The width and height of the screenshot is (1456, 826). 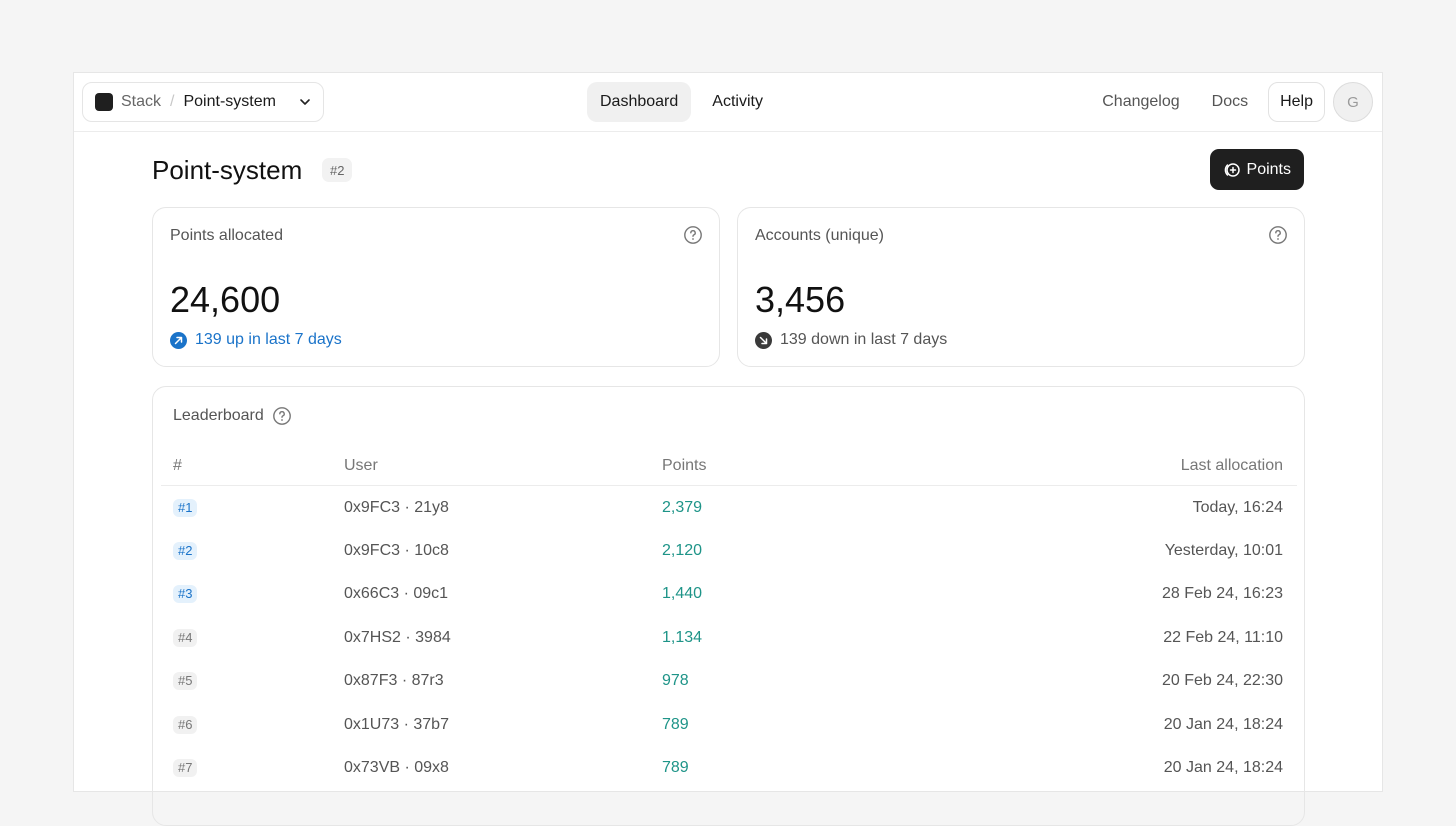 What do you see at coordinates (737, 102) in the screenshot?
I see `tab-activity: Activity` at bounding box center [737, 102].